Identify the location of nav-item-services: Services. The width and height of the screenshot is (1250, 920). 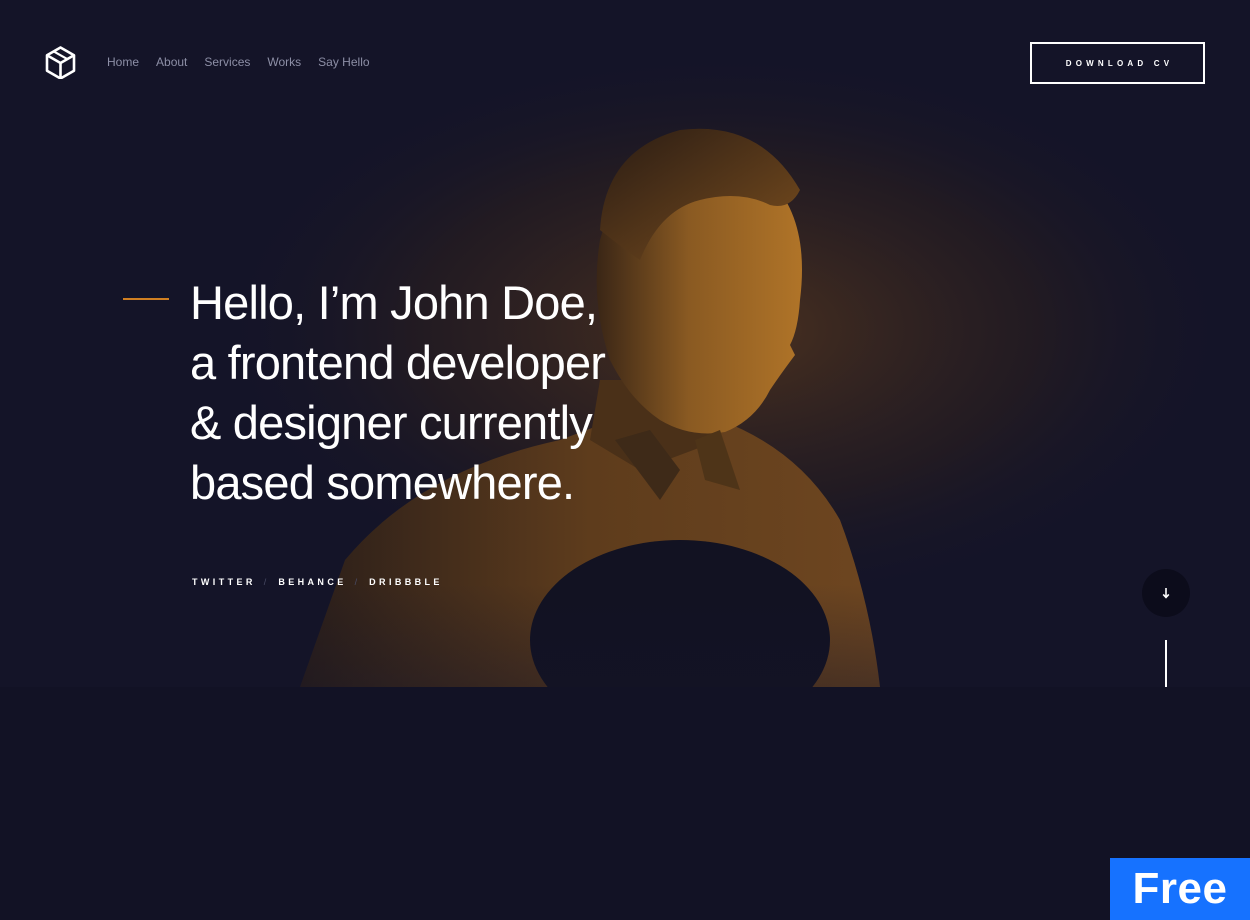
(227, 62).